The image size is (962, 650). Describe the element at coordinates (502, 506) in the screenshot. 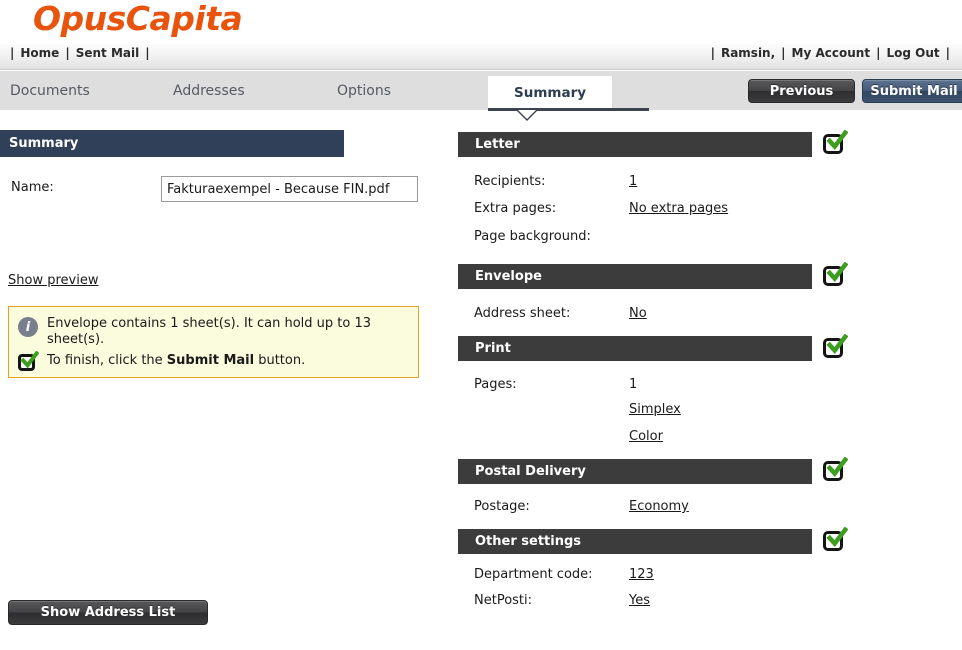

I see `row-label-postage: Postage:` at that location.